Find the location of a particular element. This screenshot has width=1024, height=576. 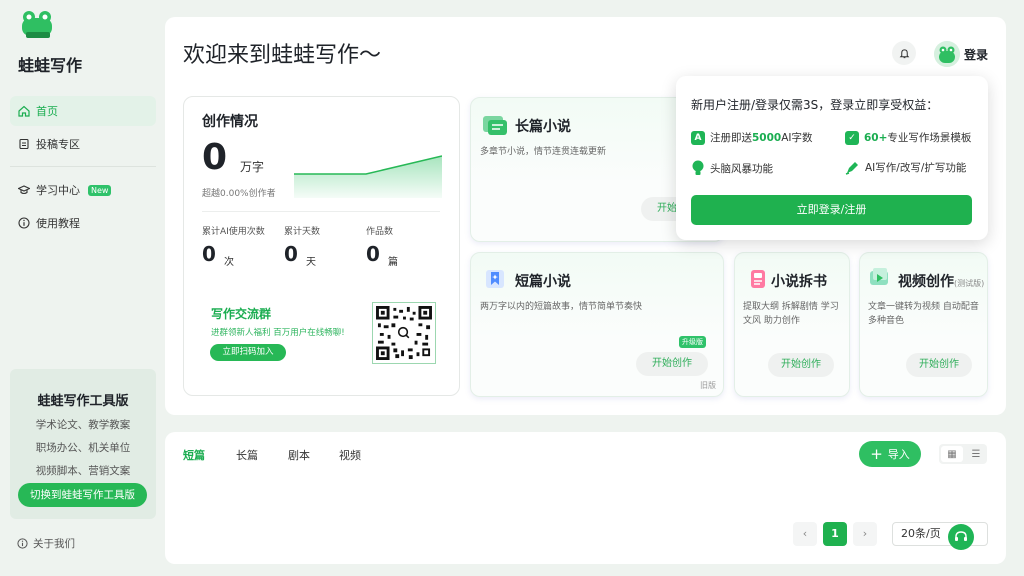

about-us-link: 关于我们 is located at coordinates (46, 543).